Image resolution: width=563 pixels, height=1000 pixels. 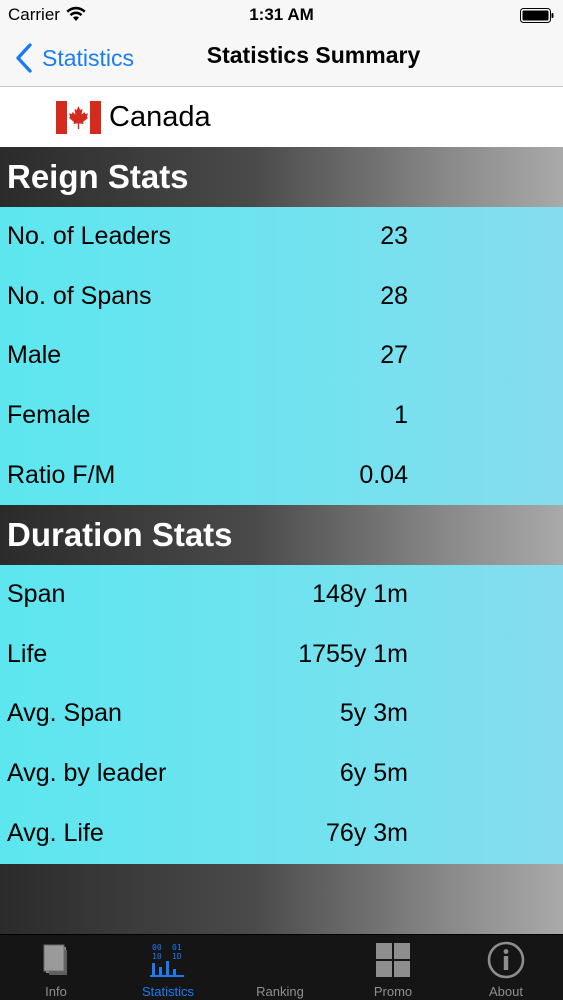 I want to click on clock: 1:31 AM, so click(x=281, y=14).